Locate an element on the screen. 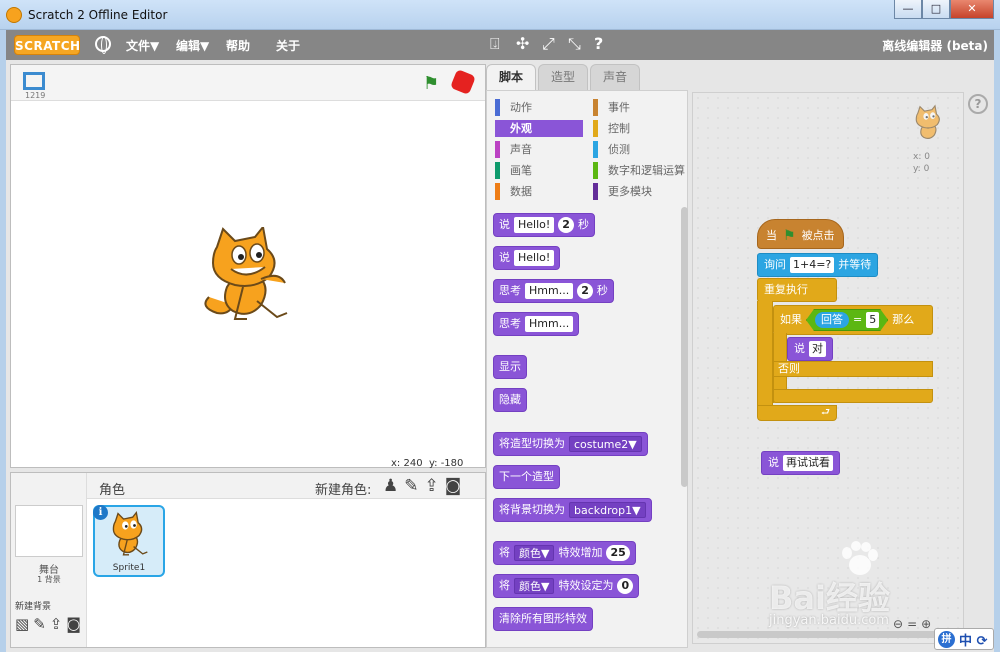  y-label: y: is located at coordinates (433, 463).